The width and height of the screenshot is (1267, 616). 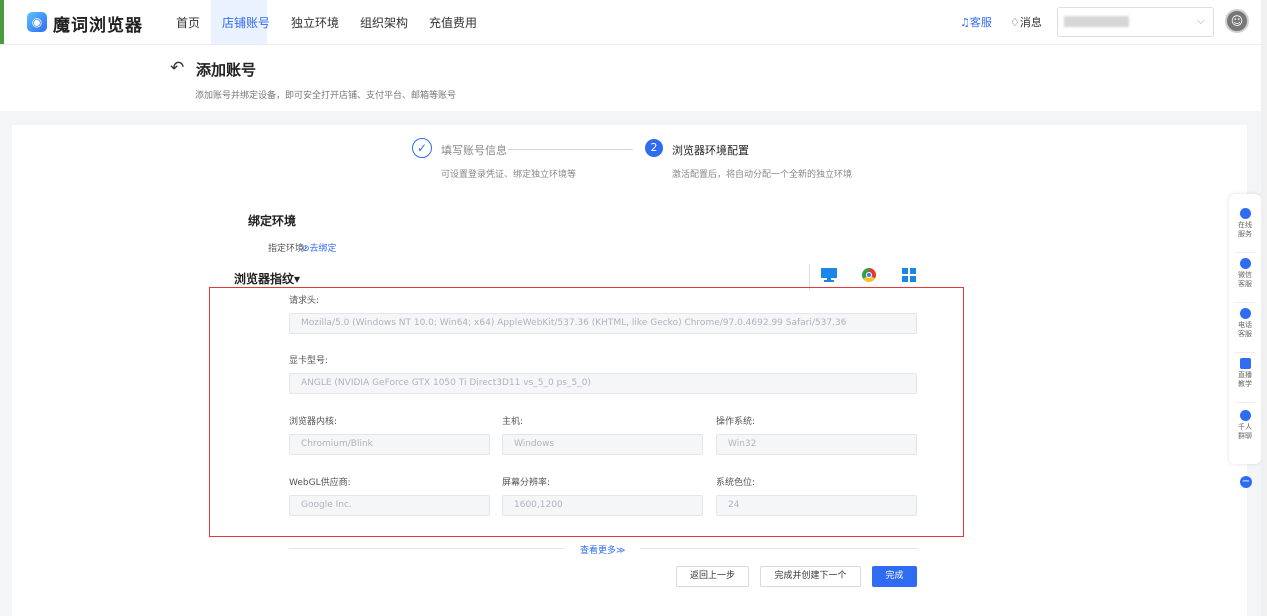 I want to click on back-button: 返回上一步, so click(x=712, y=576).